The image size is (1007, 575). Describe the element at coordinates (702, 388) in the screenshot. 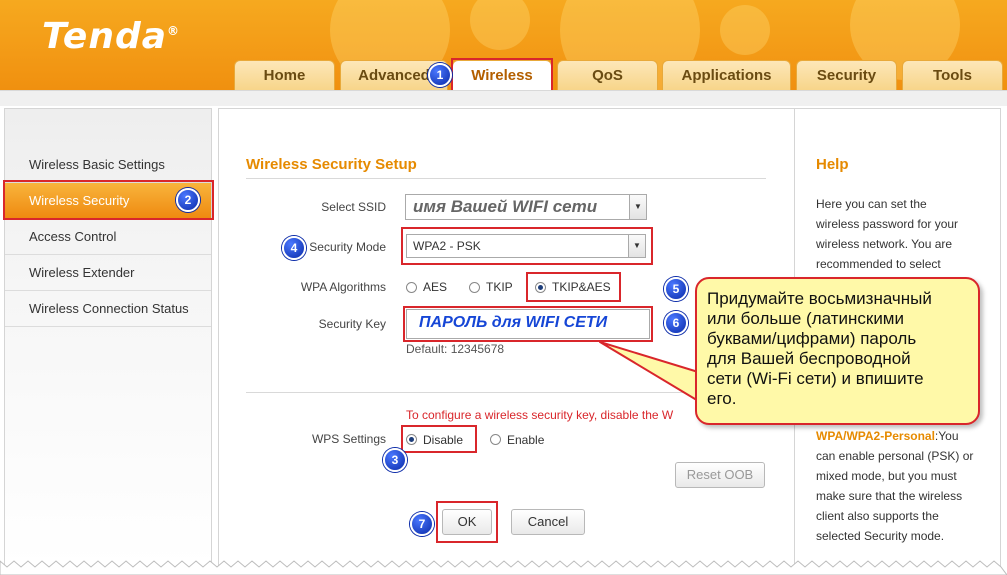

I see `callout-seam` at that location.